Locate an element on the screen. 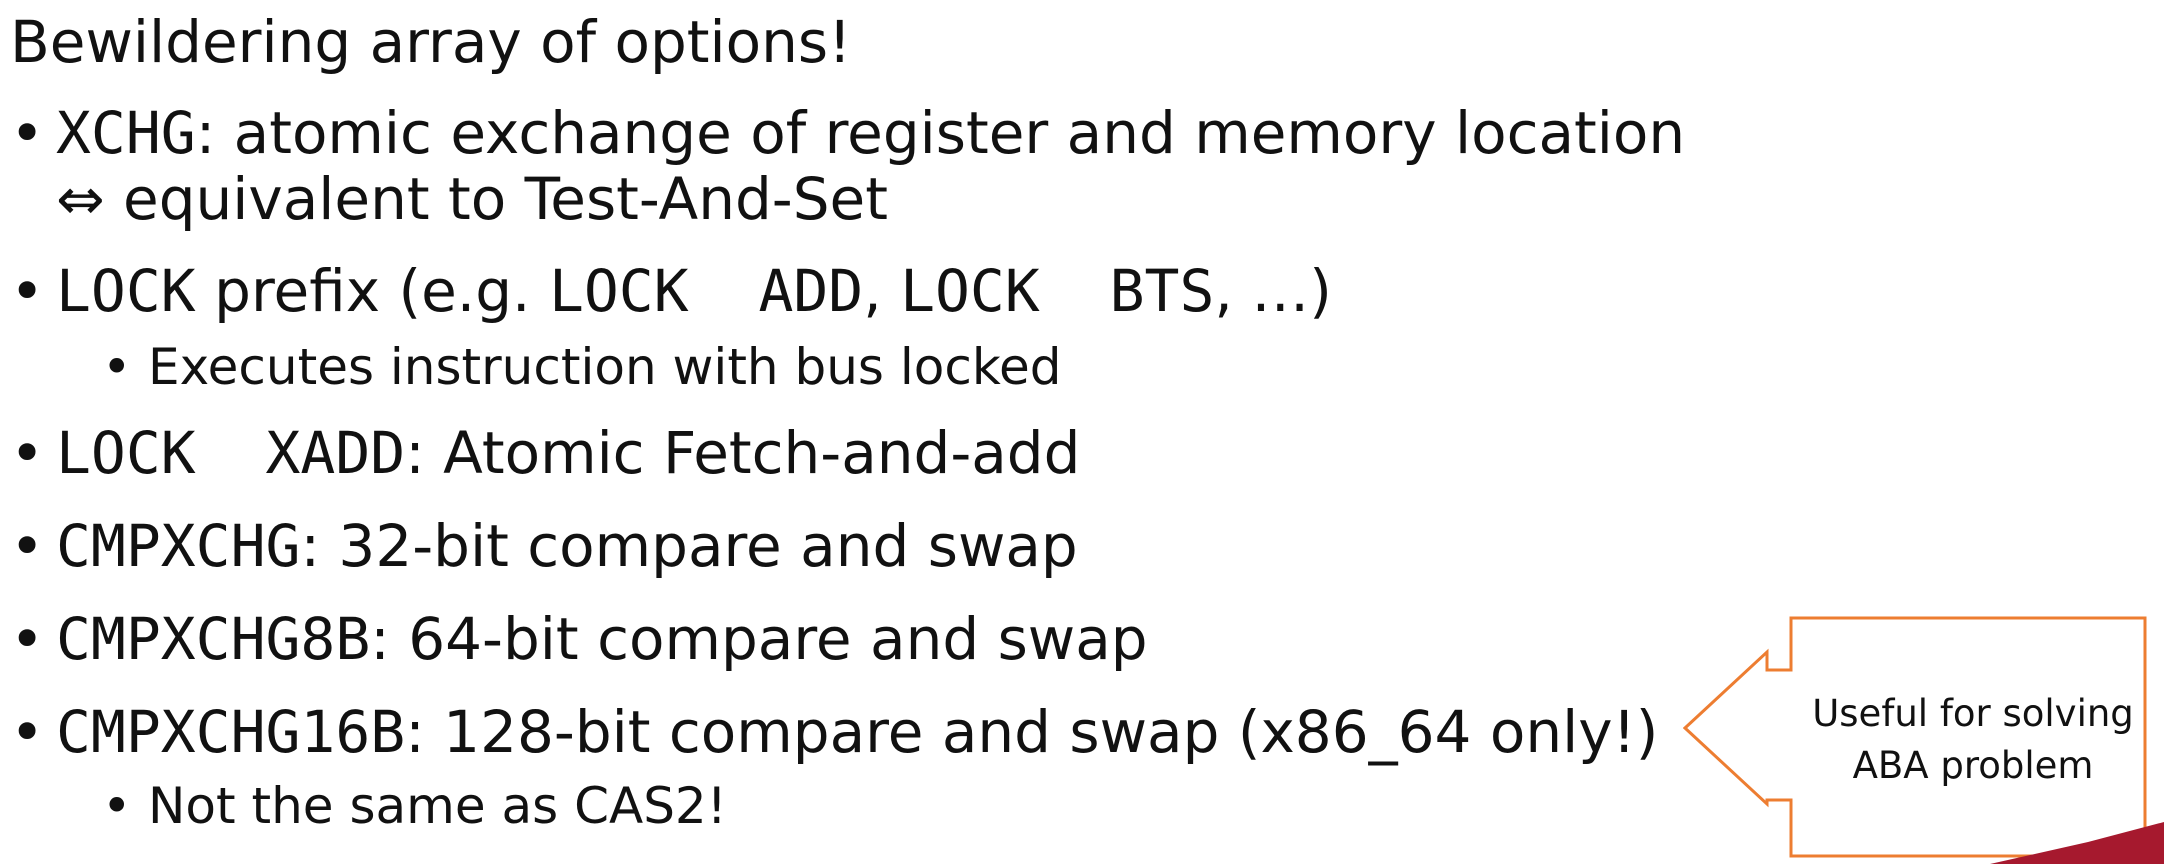 The height and width of the screenshot is (864, 2164). code-lock-xadd: LOCK XADD is located at coordinates (231, 453).